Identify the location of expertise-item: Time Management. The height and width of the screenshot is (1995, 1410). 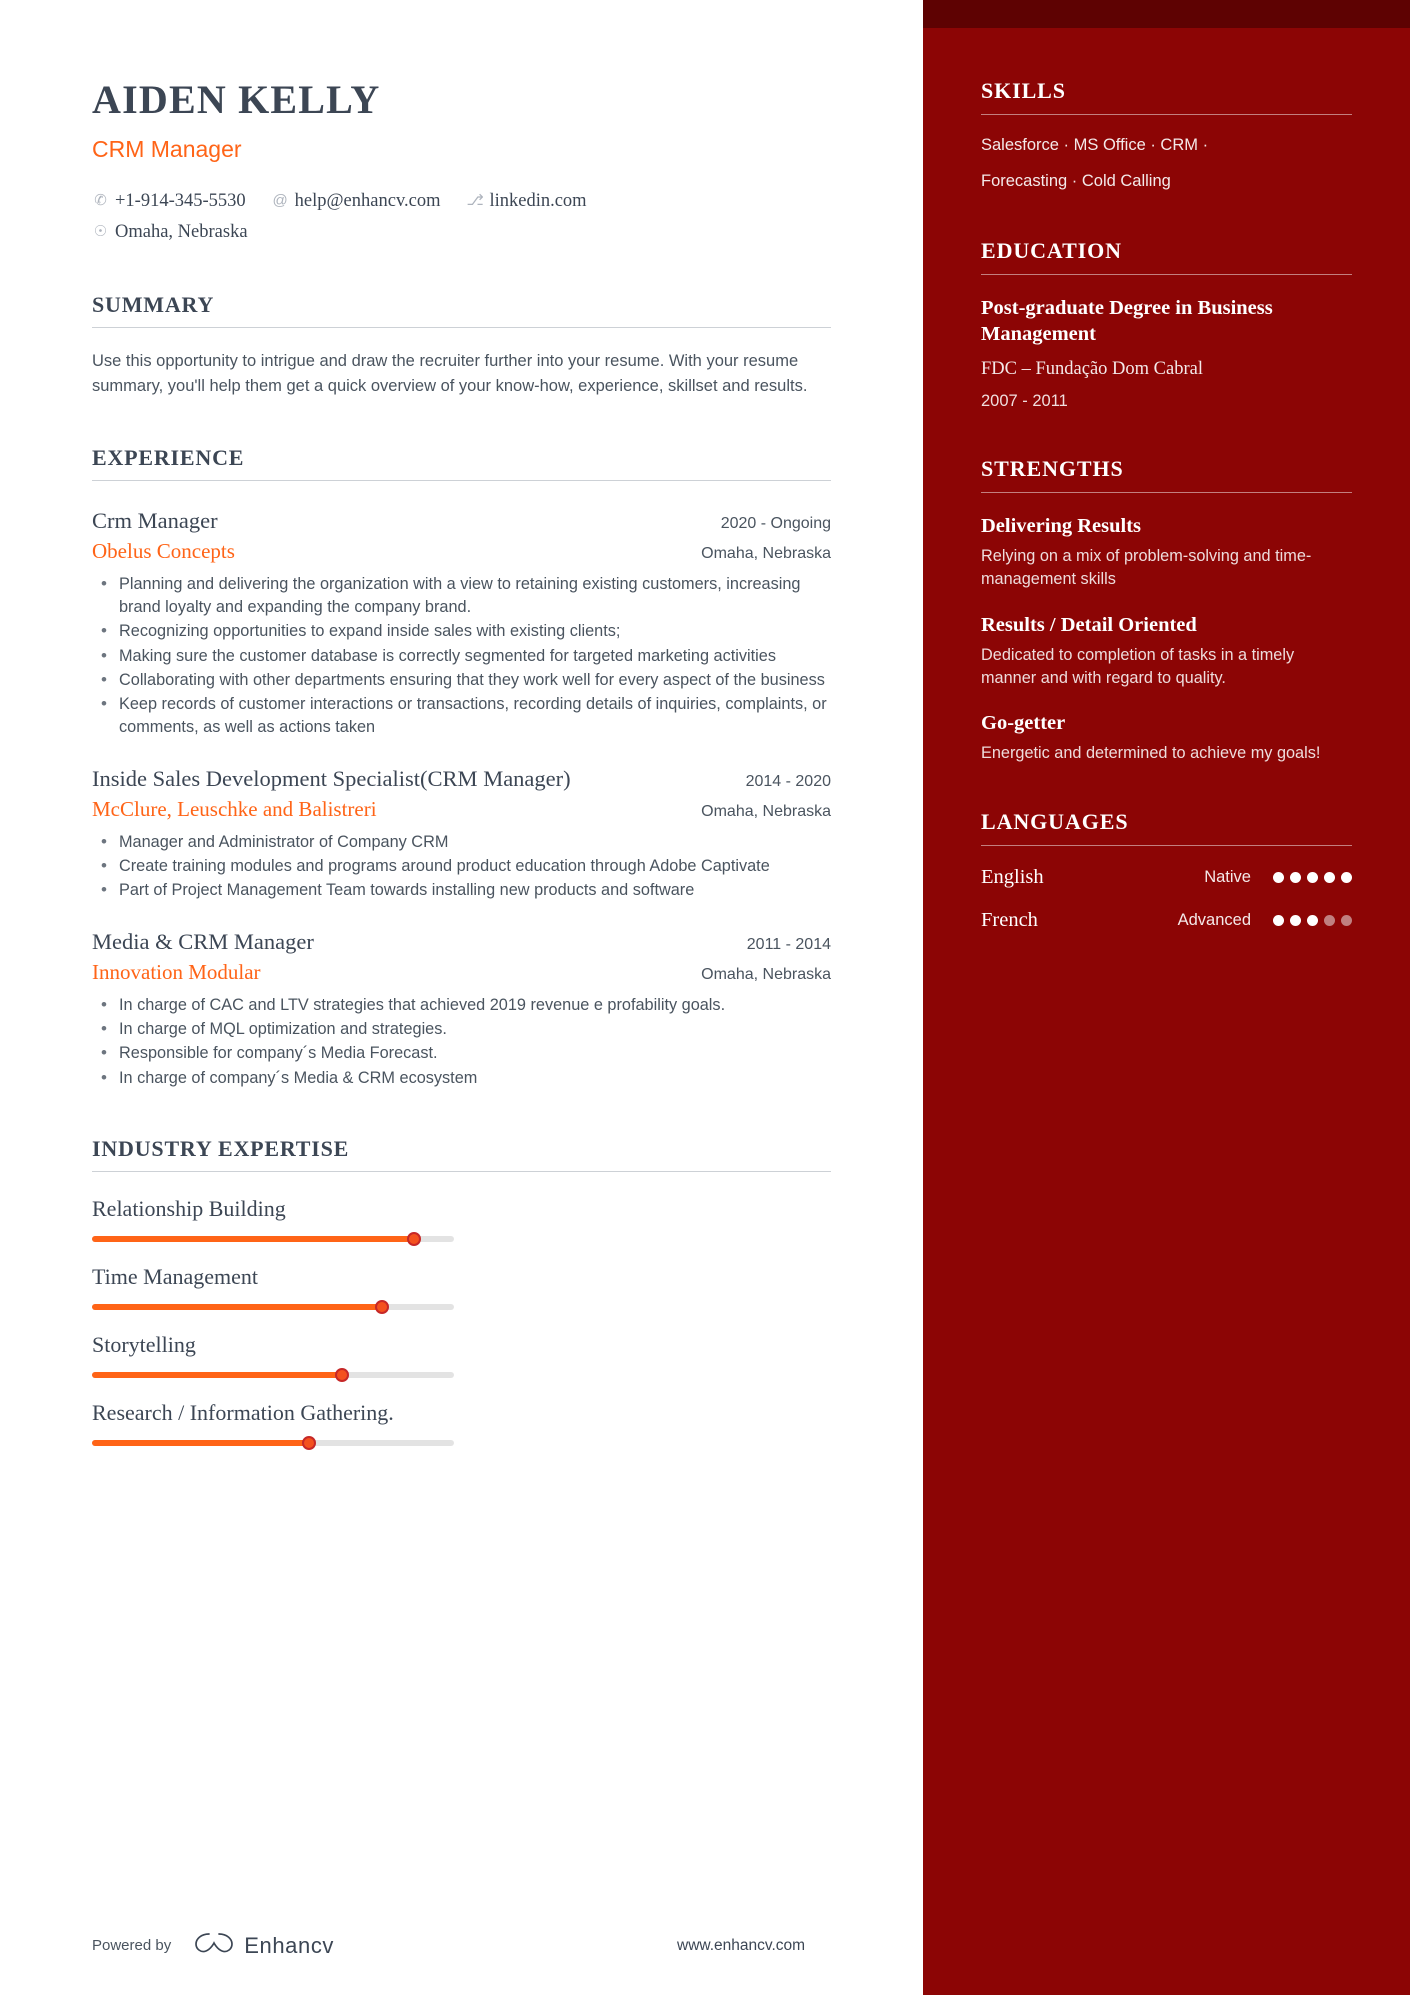
(273, 1288).